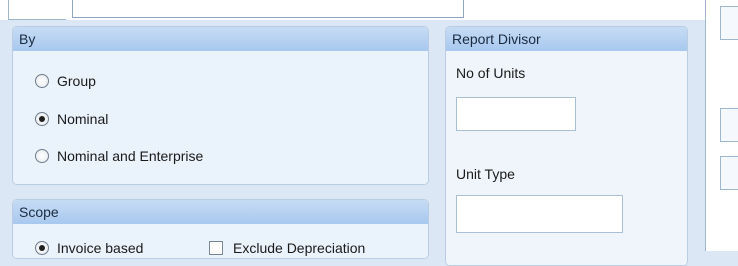  What do you see at coordinates (539, 214) in the screenshot?
I see `unit-type-input` at bounding box center [539, 214].